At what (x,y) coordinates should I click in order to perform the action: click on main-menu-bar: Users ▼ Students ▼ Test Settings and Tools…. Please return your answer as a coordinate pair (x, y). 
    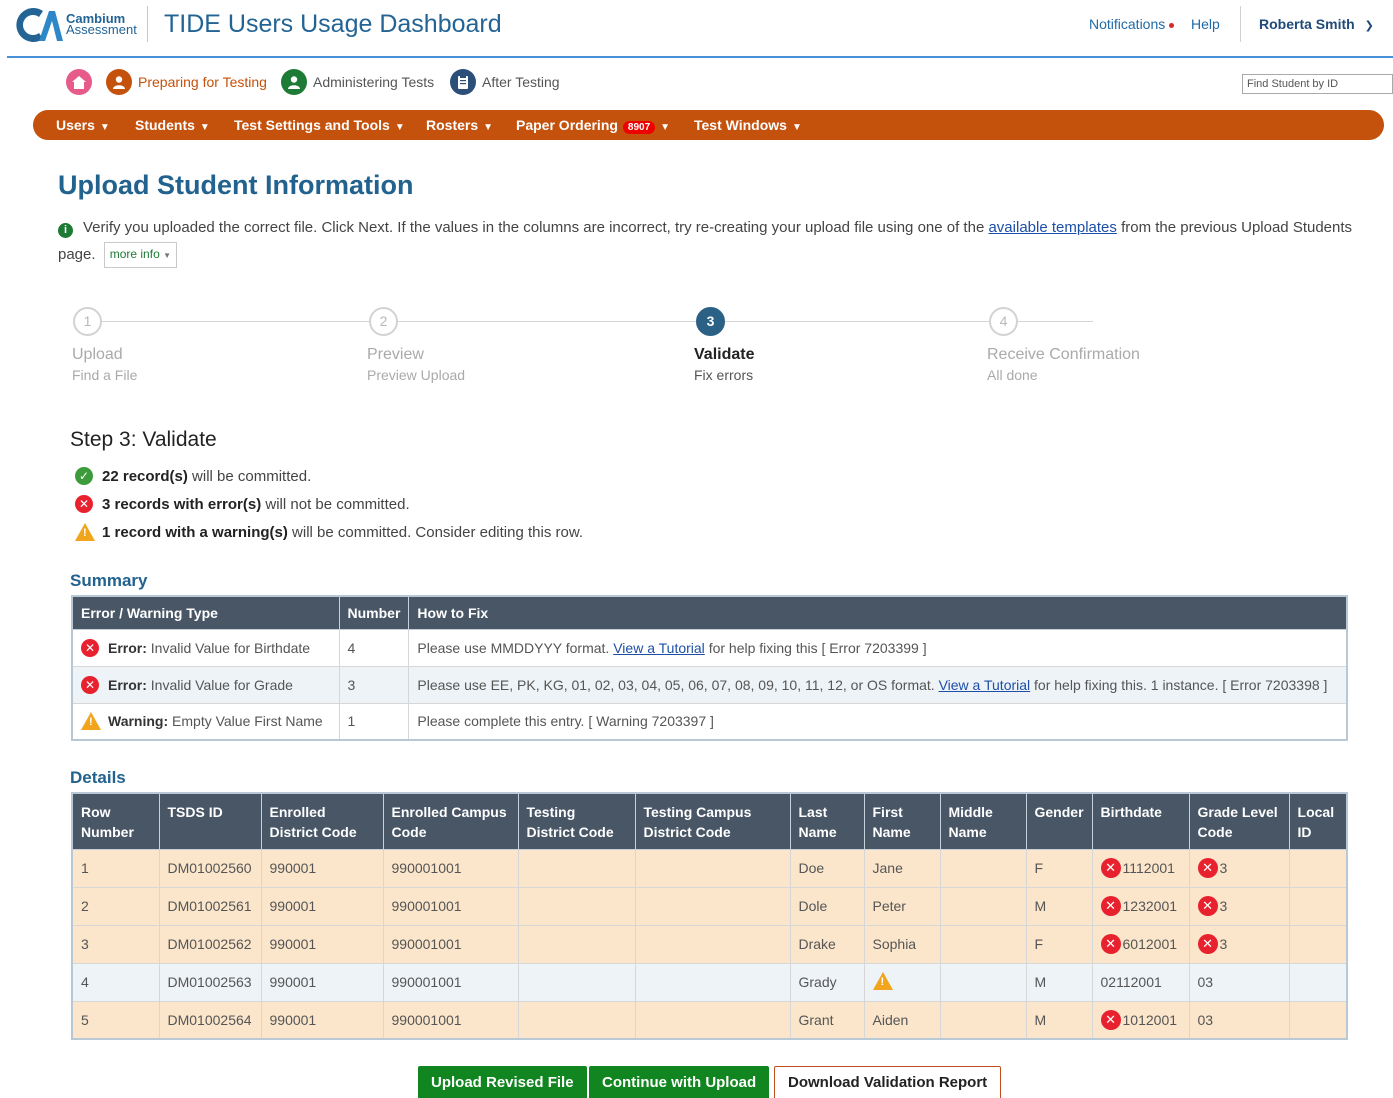
    Looking at the image, I should click on (708, 125).